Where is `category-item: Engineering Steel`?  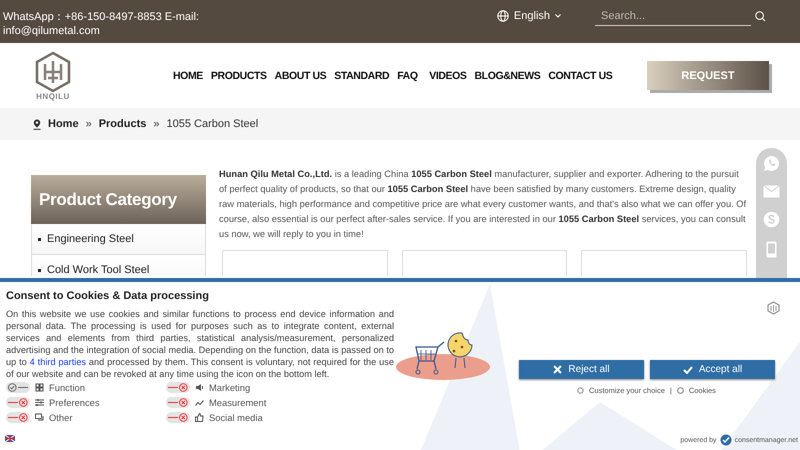
category-item: Engineering Steel is located at coordinates (118, 239).